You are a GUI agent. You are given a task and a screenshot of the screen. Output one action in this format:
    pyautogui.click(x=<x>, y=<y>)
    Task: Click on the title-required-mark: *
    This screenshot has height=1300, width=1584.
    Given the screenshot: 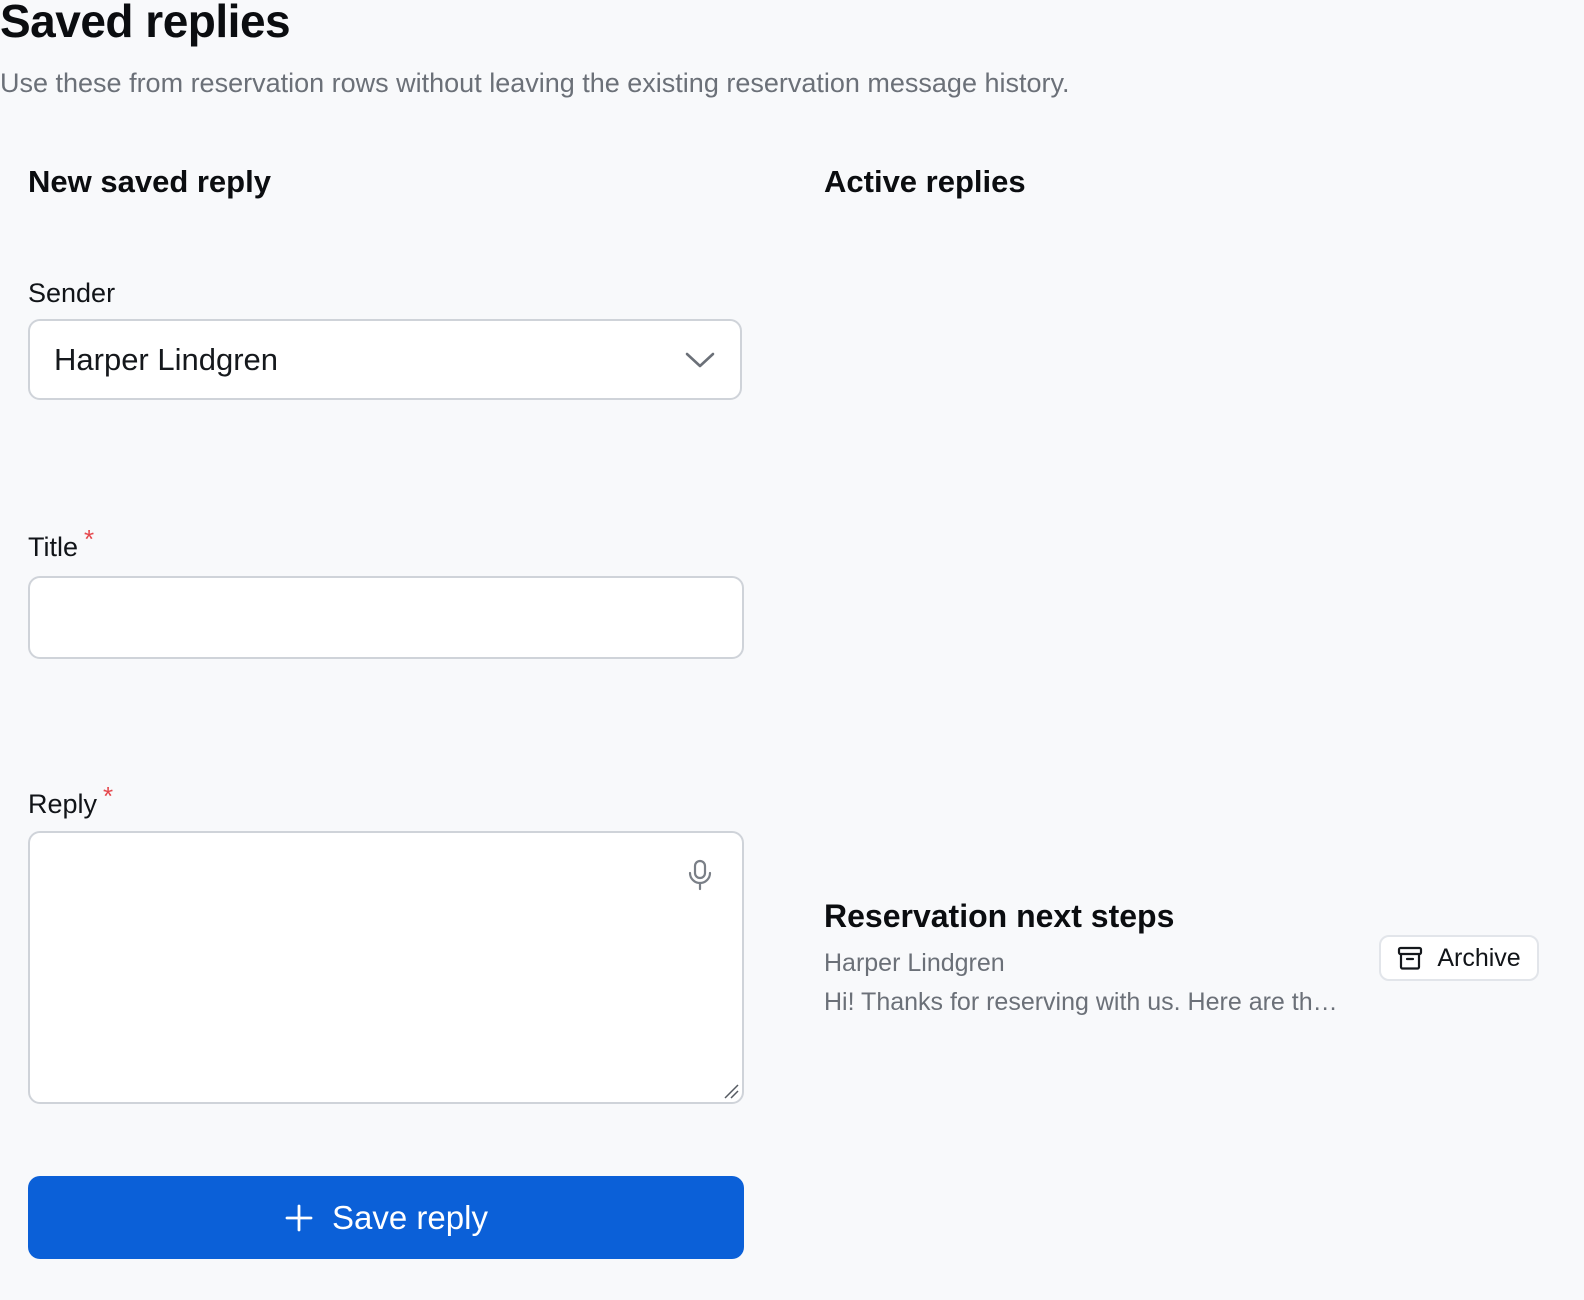 What is the action you would take?
    pyautogui.click(x=89, y=539)
    